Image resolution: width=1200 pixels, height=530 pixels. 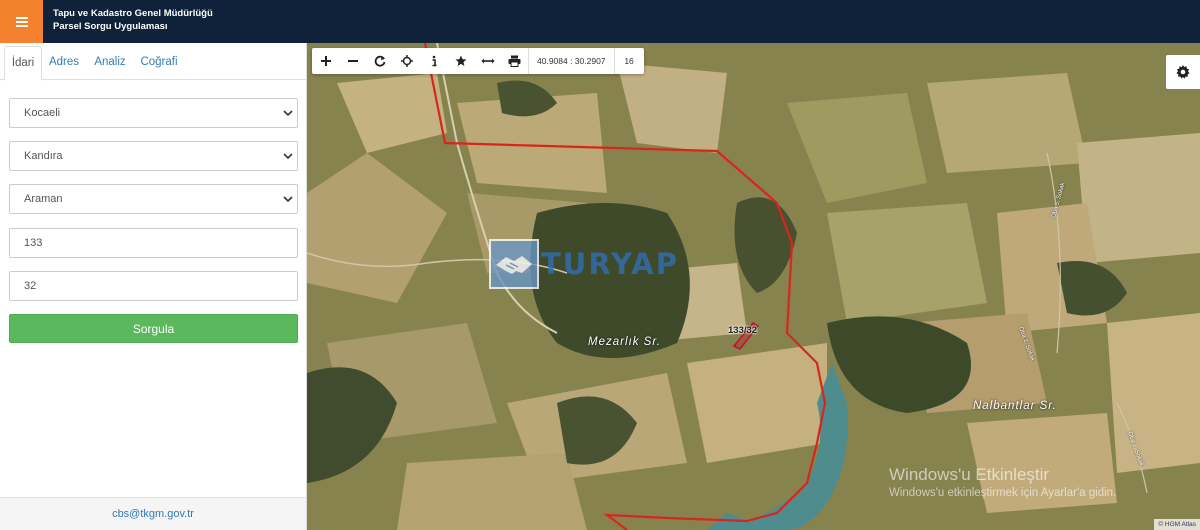 I want to click on panel-footer: cbs@tkgm.gov.tr, so click(x=153, y=513).